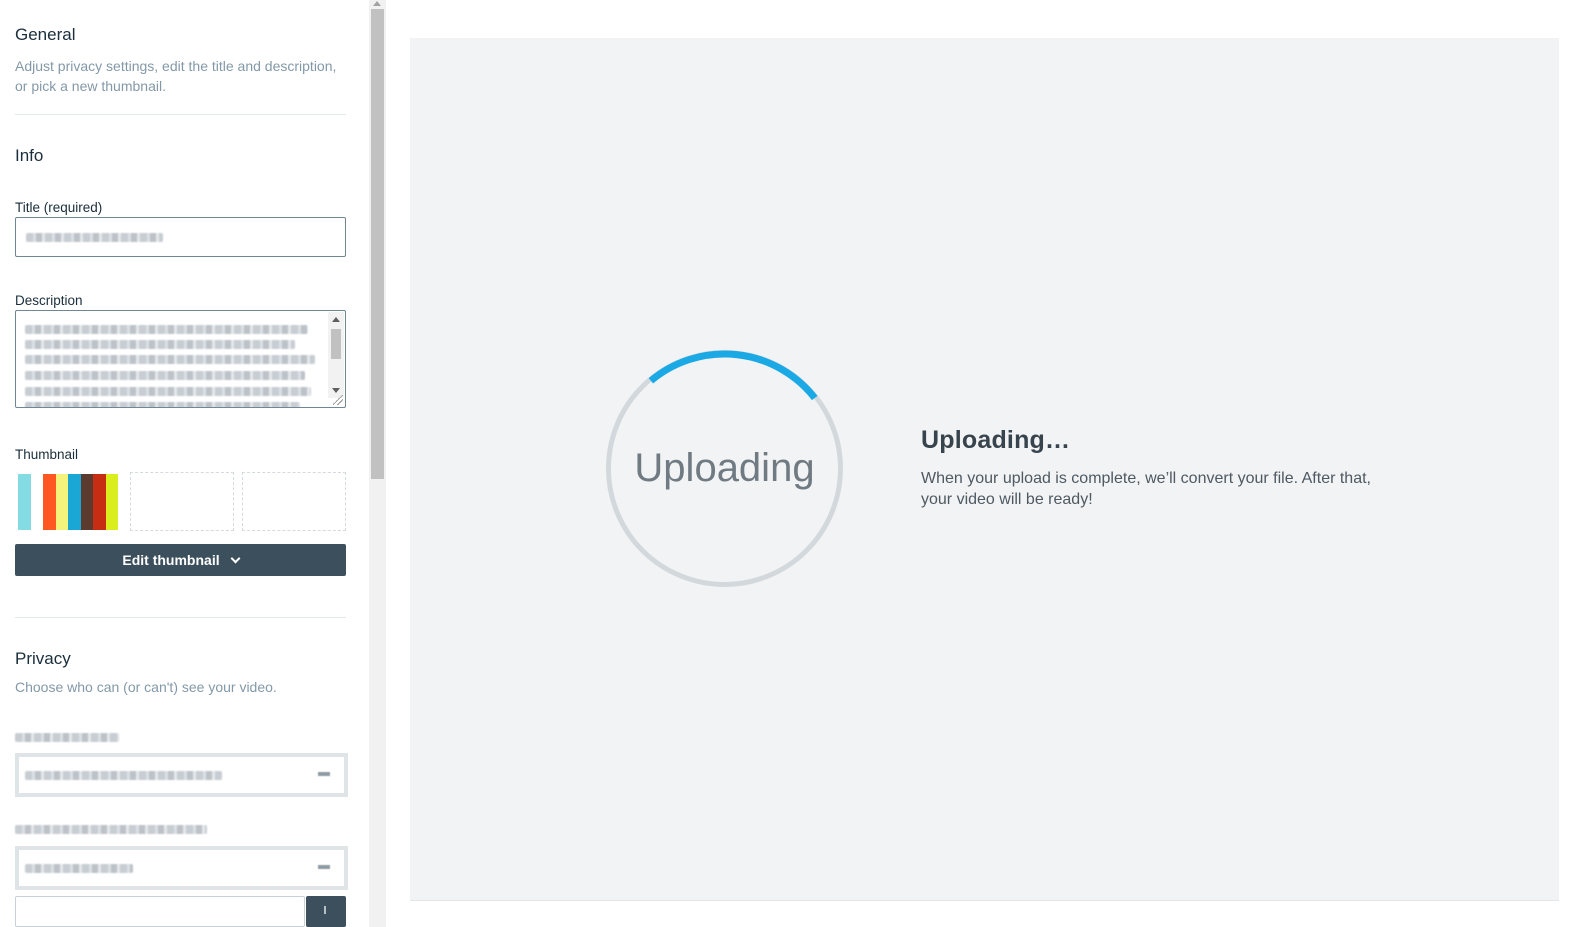 This screenshot has width=1593, height=927. I want to click on redacted-title-text, so click(94, 237).